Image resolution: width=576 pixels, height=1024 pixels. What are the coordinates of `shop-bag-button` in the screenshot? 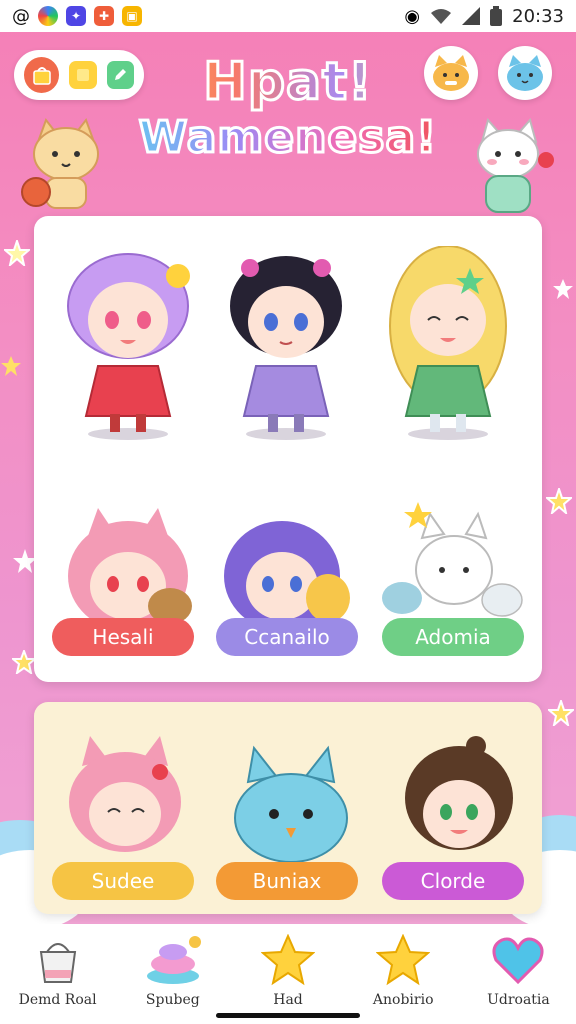 It's located at (42, 75).